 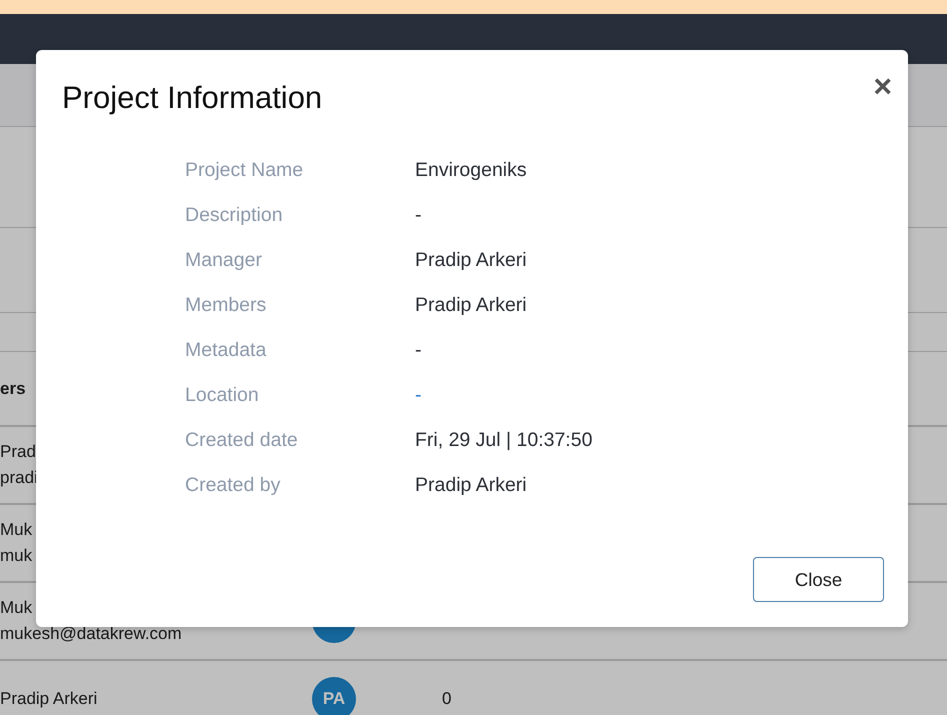 I want to click on field-label: Created by, so click(x=233, y=485).